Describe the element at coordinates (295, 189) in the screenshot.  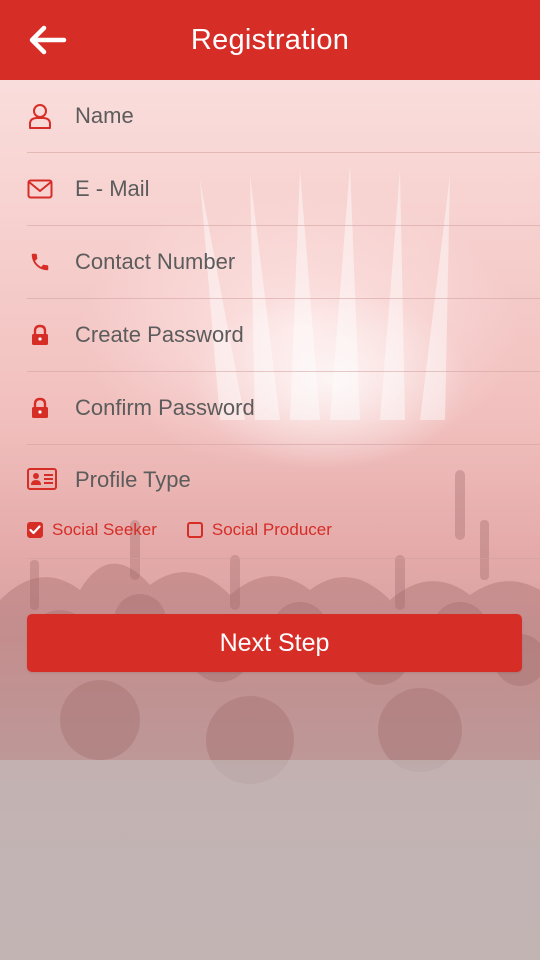
I see `email-input` at that location.